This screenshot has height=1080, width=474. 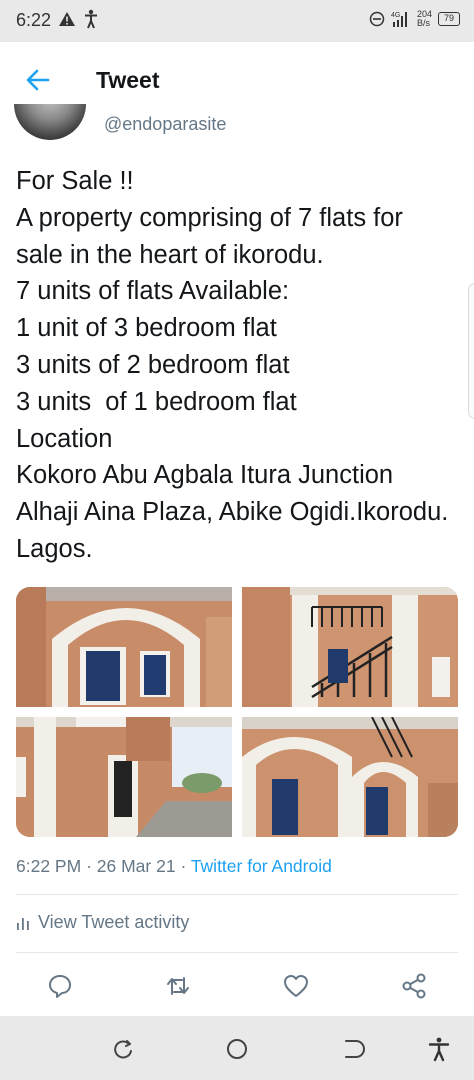 I want to click on status-right: 4G 204 B/s 79, so click(x=414, y=19).